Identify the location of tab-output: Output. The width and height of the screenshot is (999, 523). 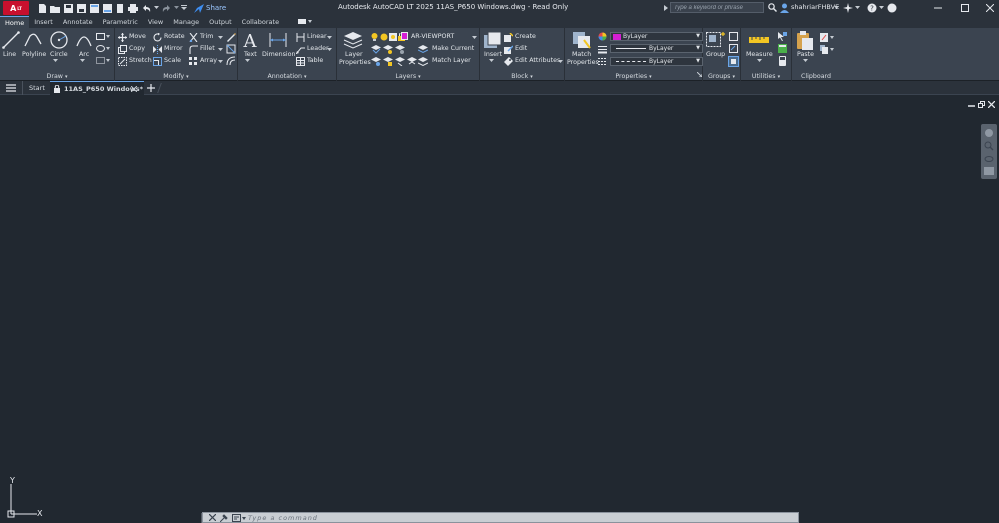
(220, 22).